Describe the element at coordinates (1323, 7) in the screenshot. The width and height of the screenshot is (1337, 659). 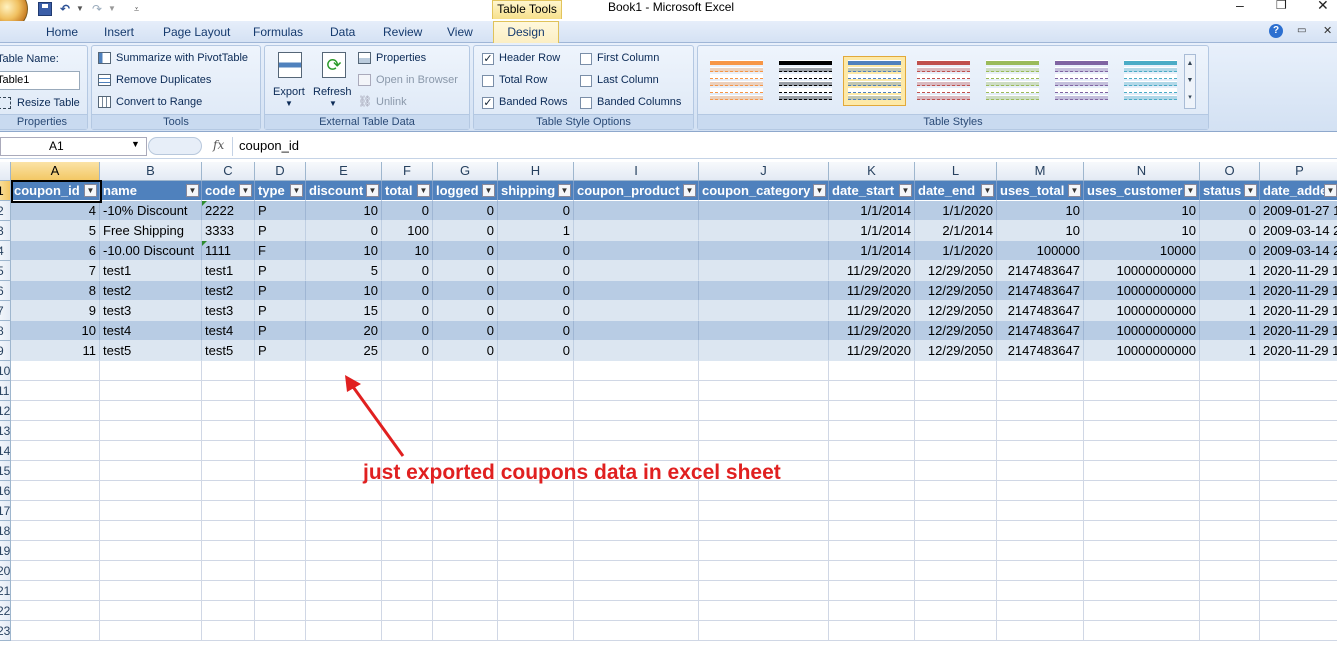
I see `close-icon: ✕` at that location.